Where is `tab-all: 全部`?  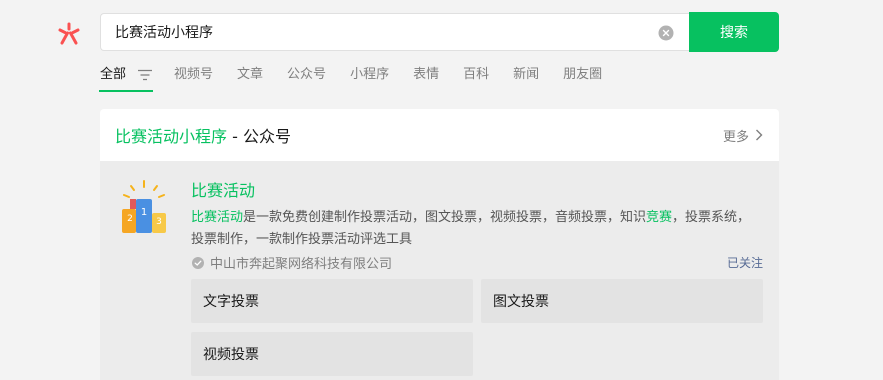
tab-all: 全部 is located at coordinates (126, 76).